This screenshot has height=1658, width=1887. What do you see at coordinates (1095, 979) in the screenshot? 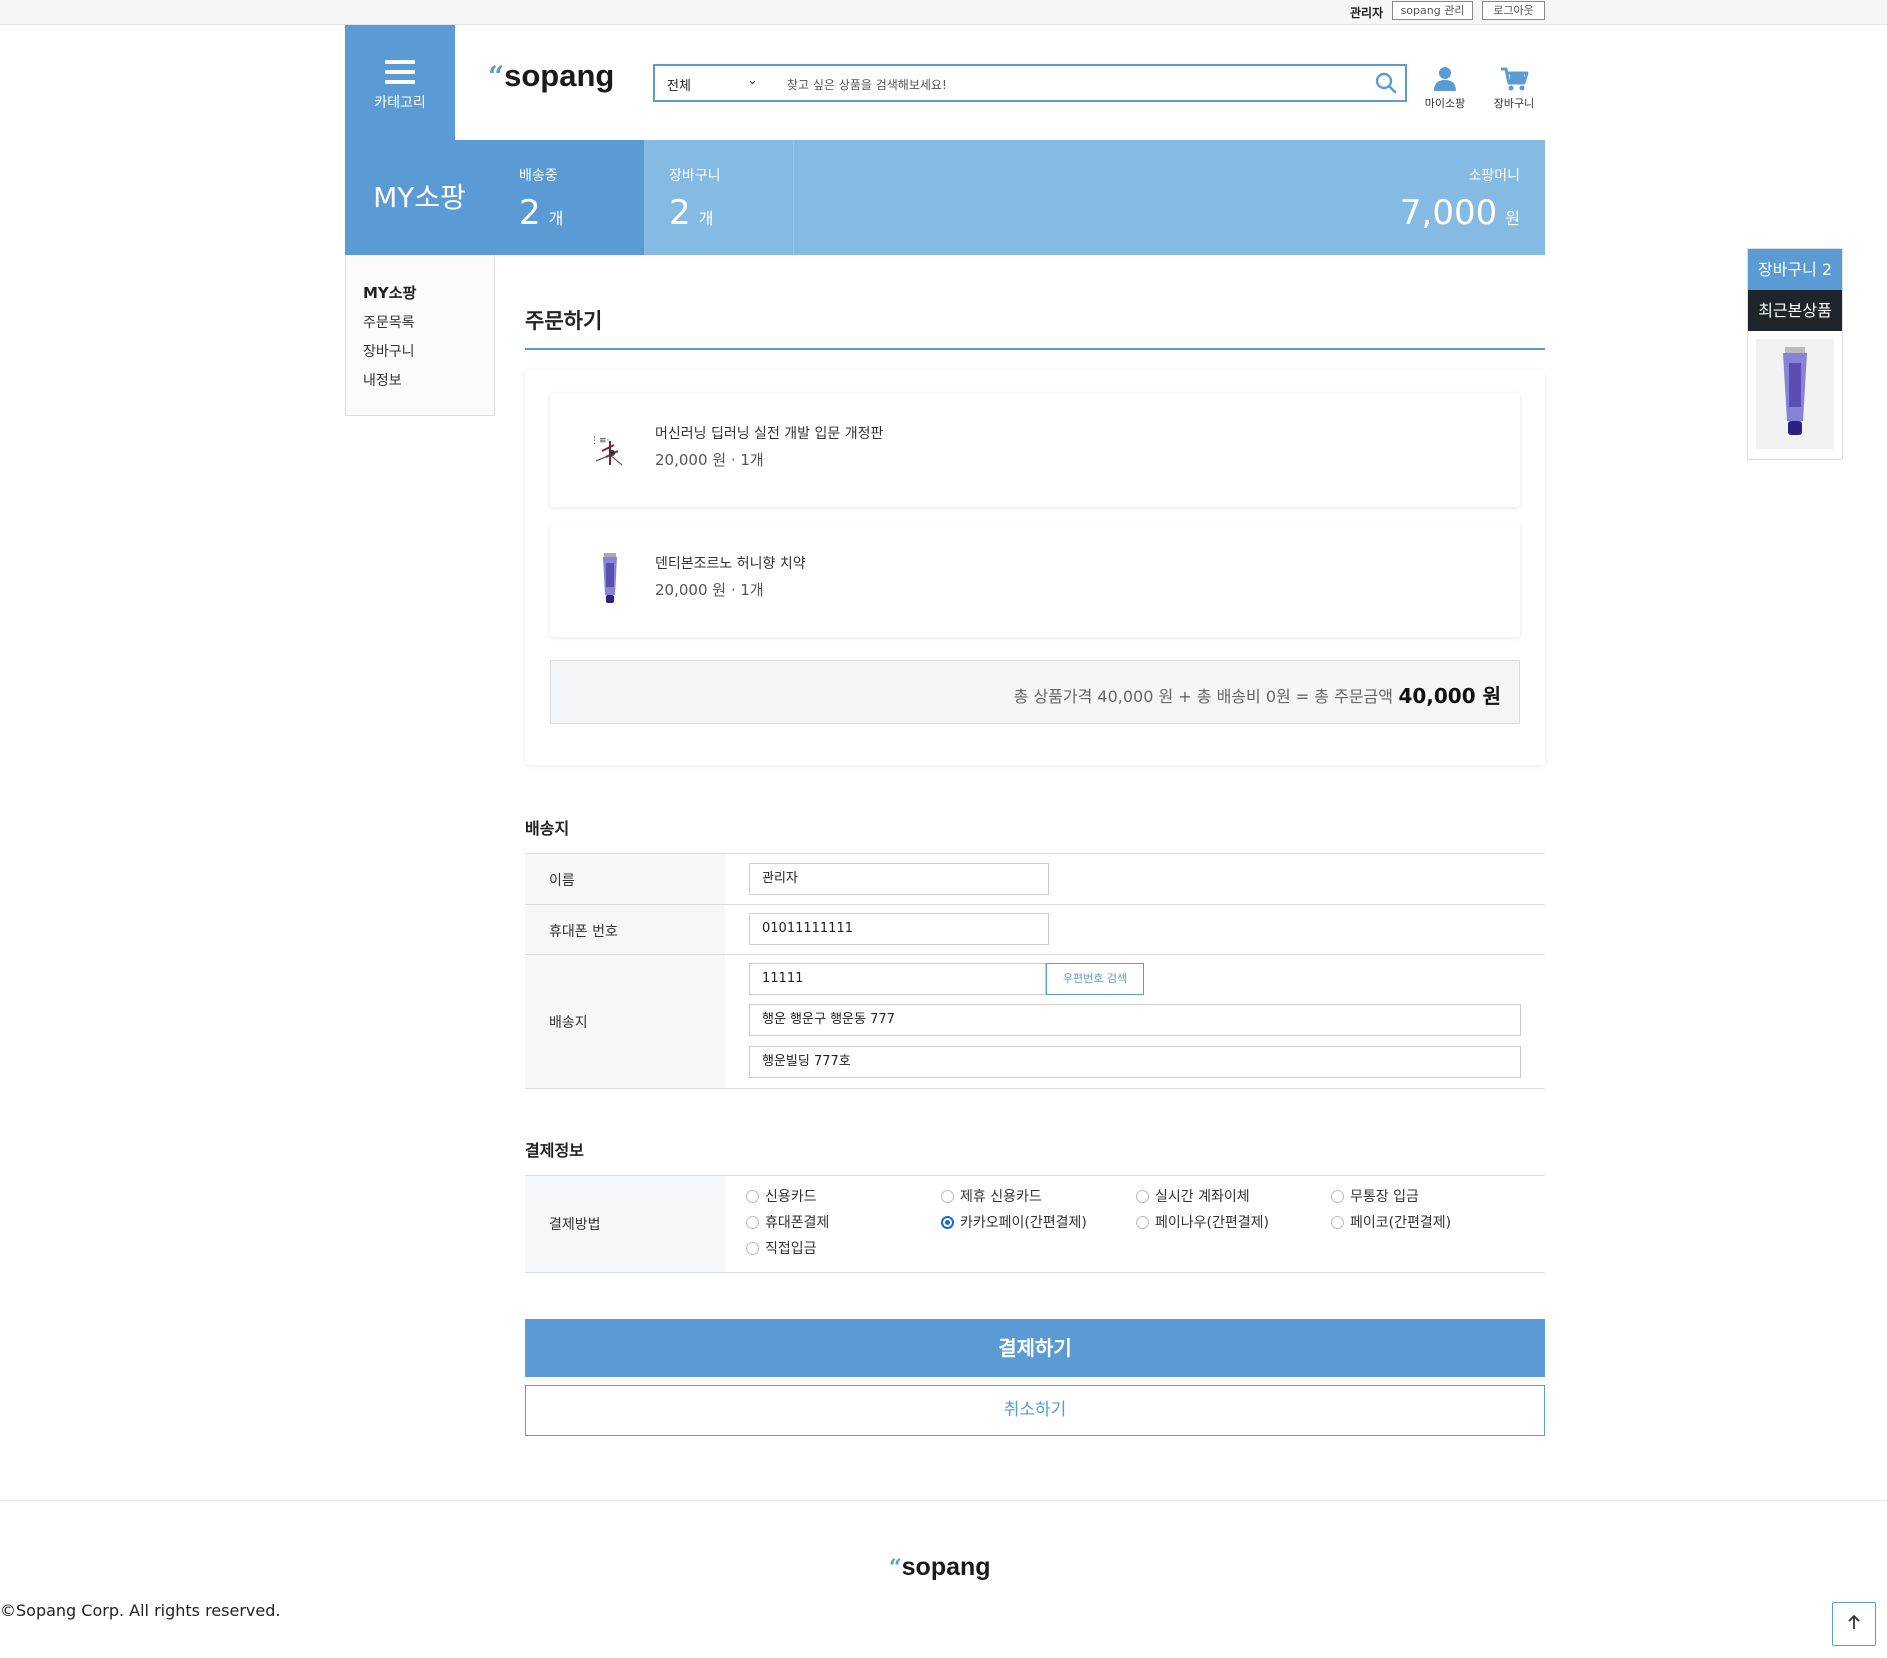
I see `zip-search-button: 우편번호 검색` at bounding box center [1095, 979].